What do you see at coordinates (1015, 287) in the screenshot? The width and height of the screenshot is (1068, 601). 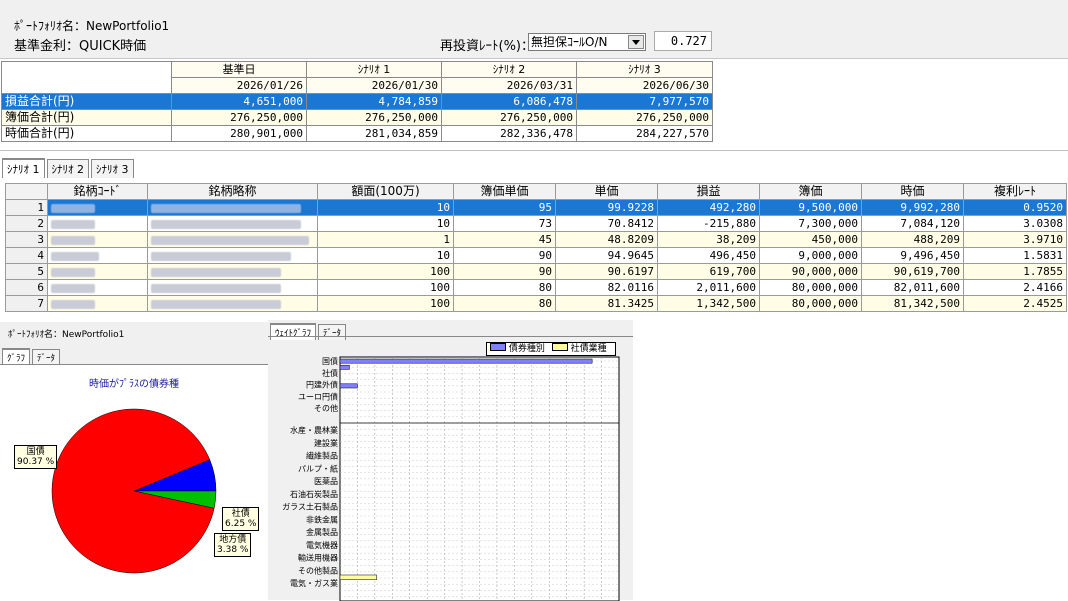 I see `cell: 2.4166` at bounding box center [1015, 287].